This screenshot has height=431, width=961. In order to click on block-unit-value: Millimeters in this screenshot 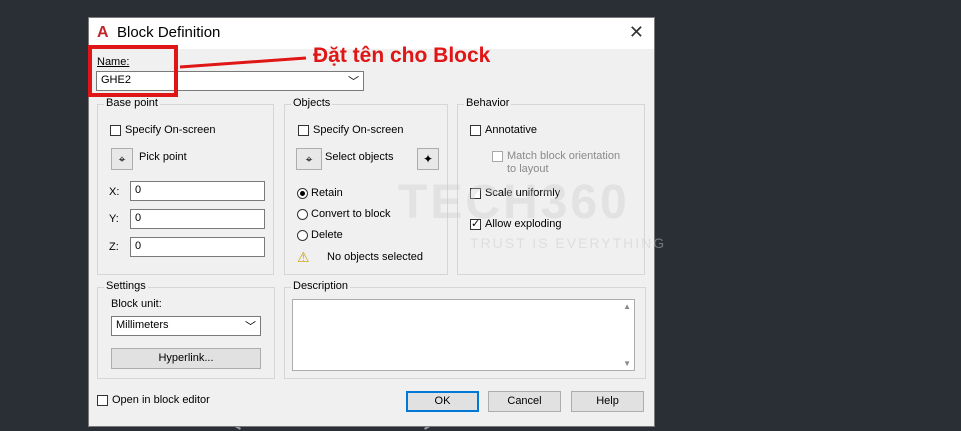, I will do `click(142, 325)`.